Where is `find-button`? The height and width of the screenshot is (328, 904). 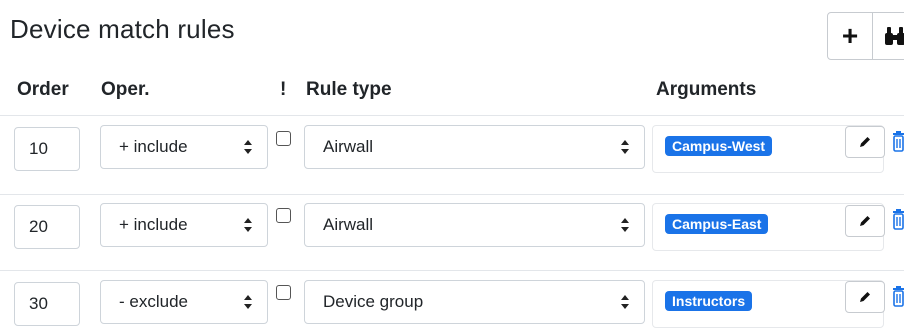 find-button is located at coordinates (888, 36).